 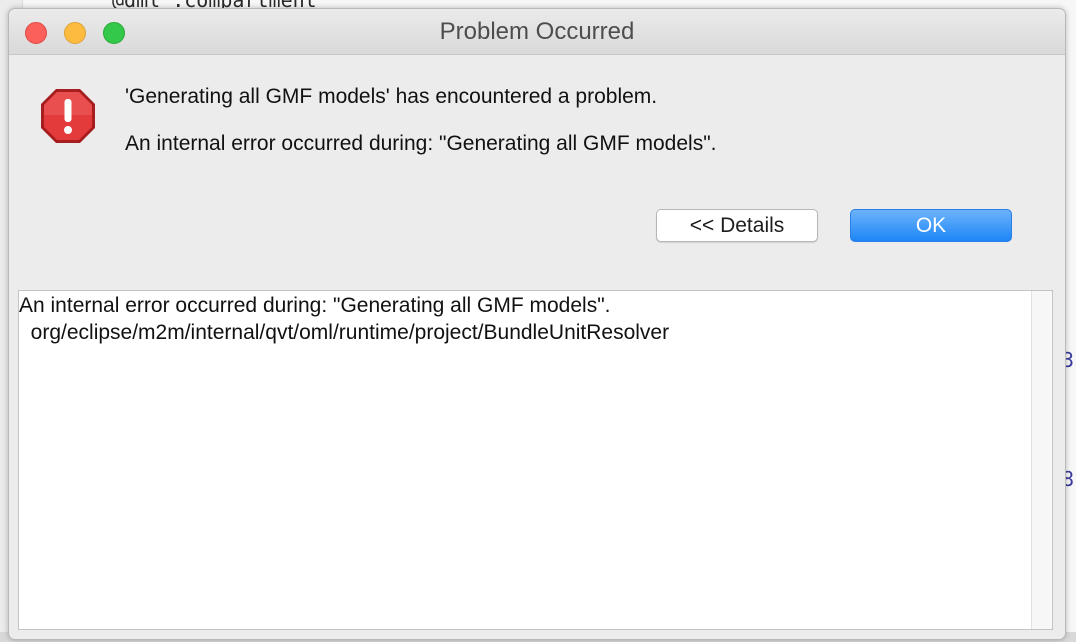 What do you see at coordinates (68, 116) in the screenshot?
I see `error-stop-icon` at bounding box center [68, 116].